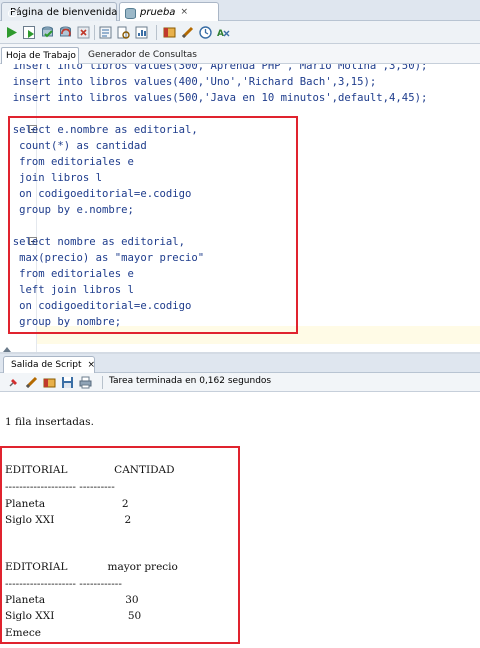 This screenshot has height=648, width=480. What do you see at coordinates (130, 13) in the screenshot?
I see `database-connection-icon` at bounding box center [130, 13].